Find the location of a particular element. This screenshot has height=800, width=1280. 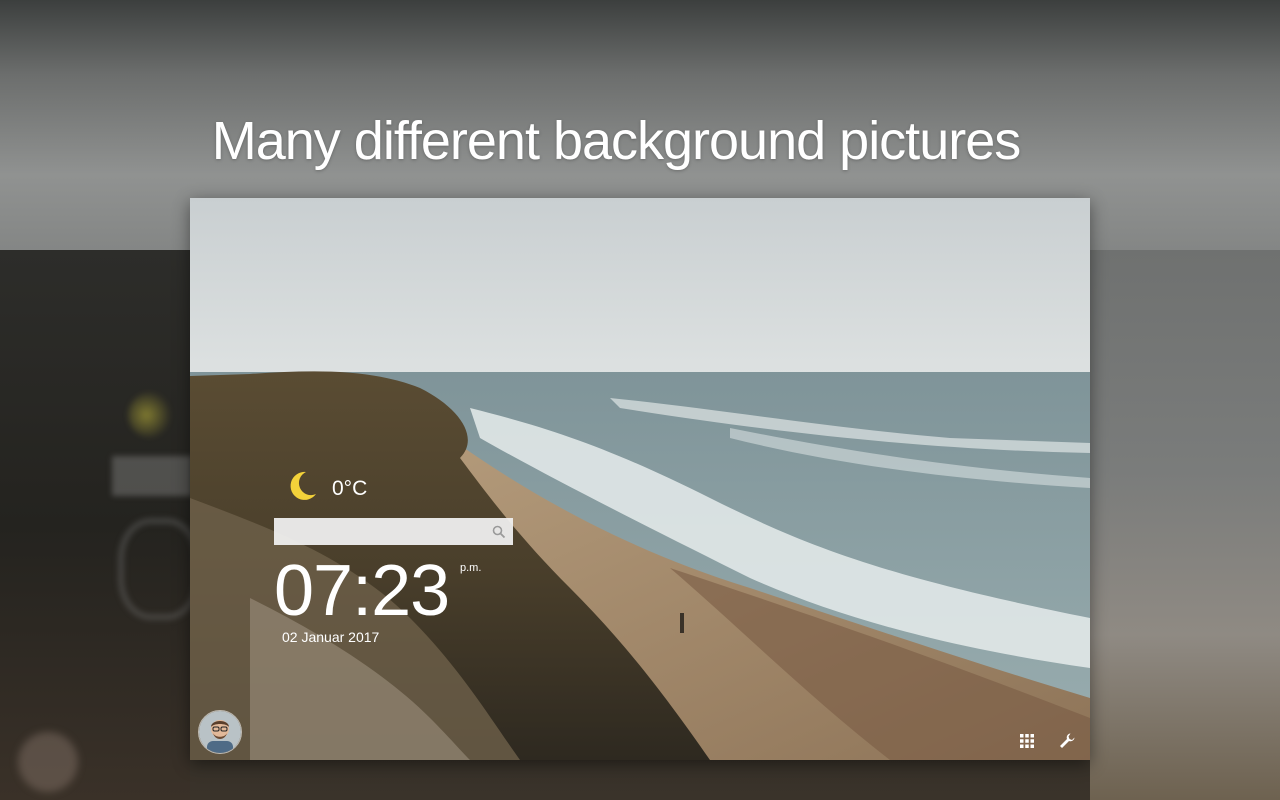

blurred-search-bar is located at coordinates (152, 476).